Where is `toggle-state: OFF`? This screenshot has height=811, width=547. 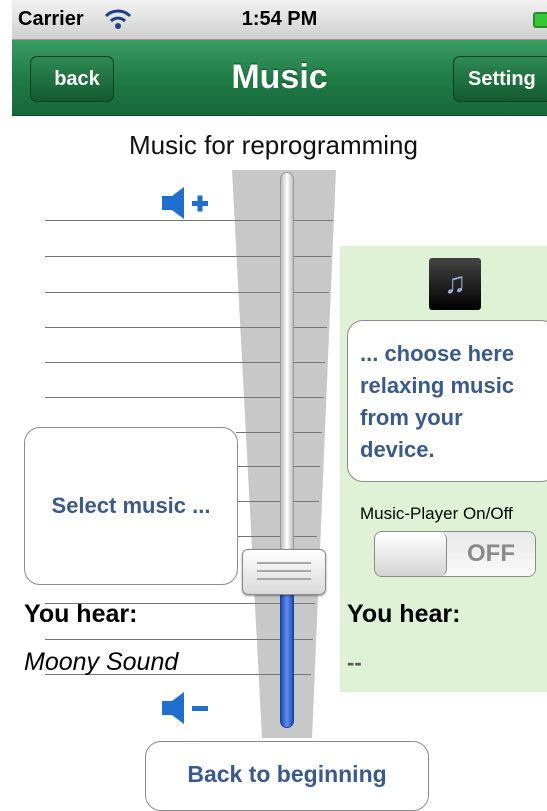 toggle-state: OFF is located at coordinates (491, 554).